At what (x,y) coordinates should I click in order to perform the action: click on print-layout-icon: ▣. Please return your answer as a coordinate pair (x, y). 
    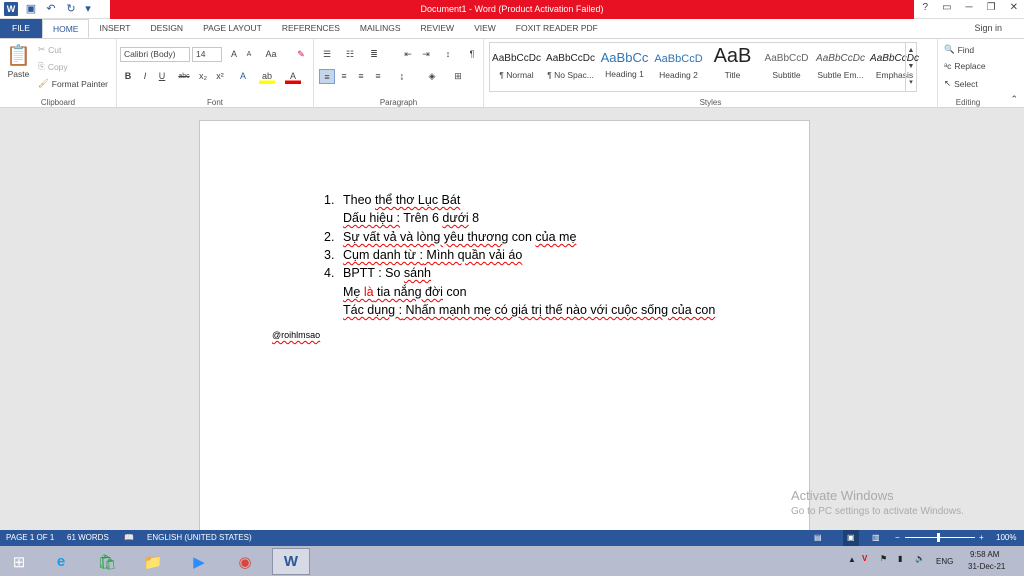
    Looking at the image, I should click on (851, 538).